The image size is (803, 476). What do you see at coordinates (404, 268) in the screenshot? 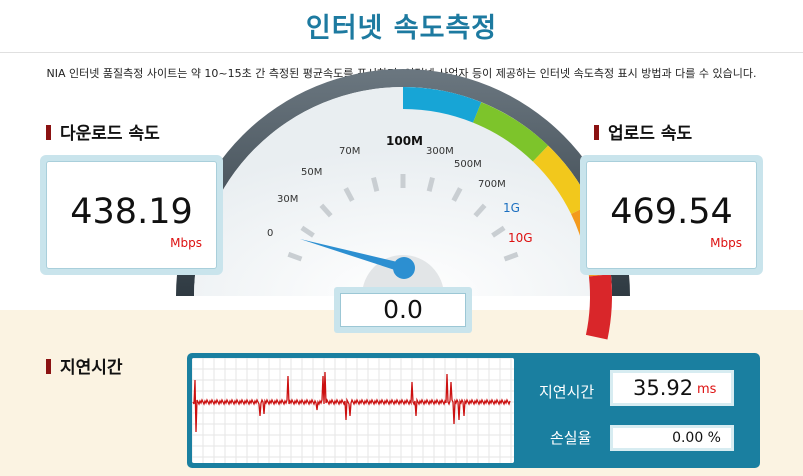
I see `gauge-needle-pivot` at bounding box center [404, 268].